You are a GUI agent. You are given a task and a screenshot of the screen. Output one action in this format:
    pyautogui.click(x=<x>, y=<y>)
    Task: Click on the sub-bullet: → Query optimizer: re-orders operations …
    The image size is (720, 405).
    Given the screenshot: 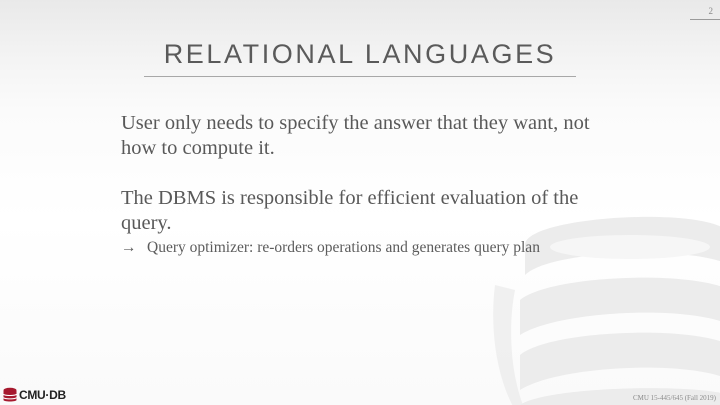 What is the action you would take?
    pyautogui.click(x=361, y=248)
    